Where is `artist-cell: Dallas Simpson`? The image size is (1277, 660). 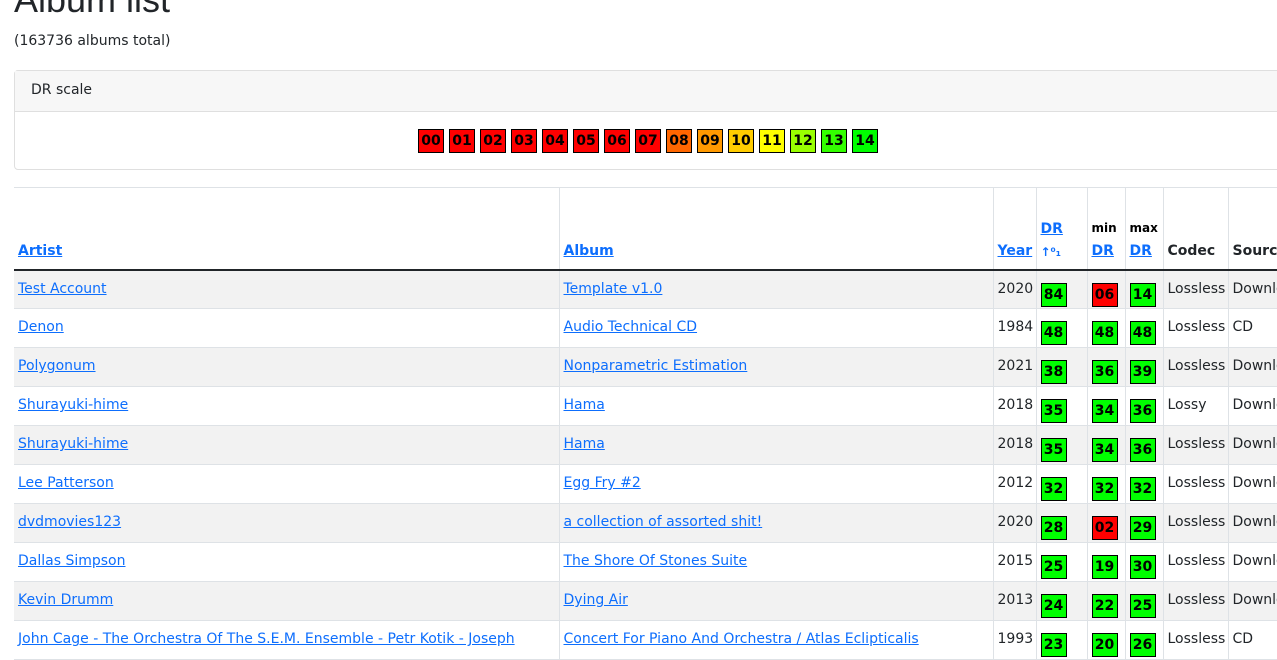 artist-cell: Dallas Simpson is located at coordinates (286, 562).